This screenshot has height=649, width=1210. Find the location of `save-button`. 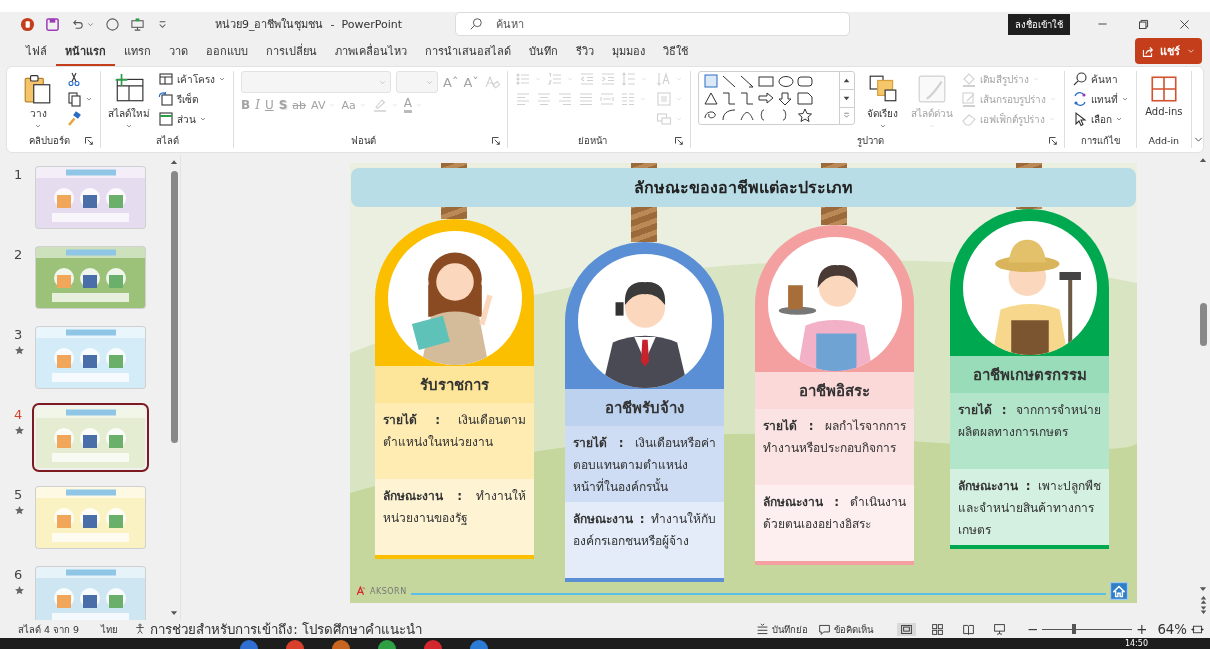

save-button is located at coordinates (52, 24).